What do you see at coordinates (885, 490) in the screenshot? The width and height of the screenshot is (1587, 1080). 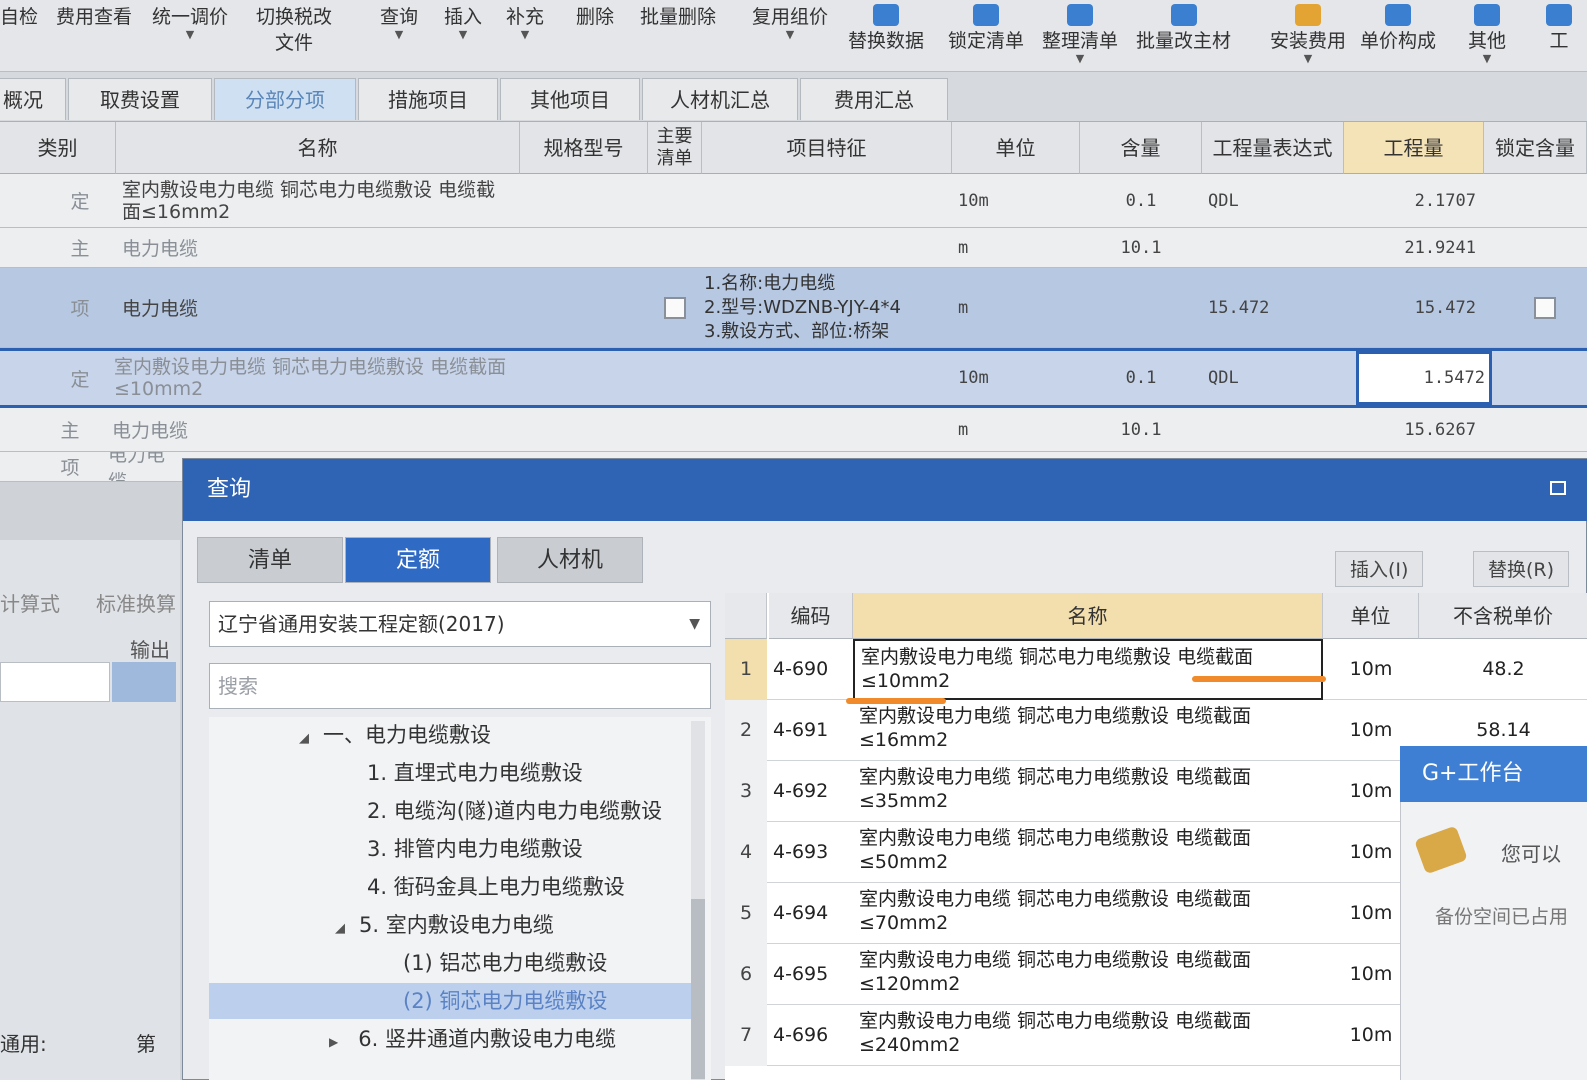 I see `dialog-title-bar: 查询` at bounding box center [885, 490].